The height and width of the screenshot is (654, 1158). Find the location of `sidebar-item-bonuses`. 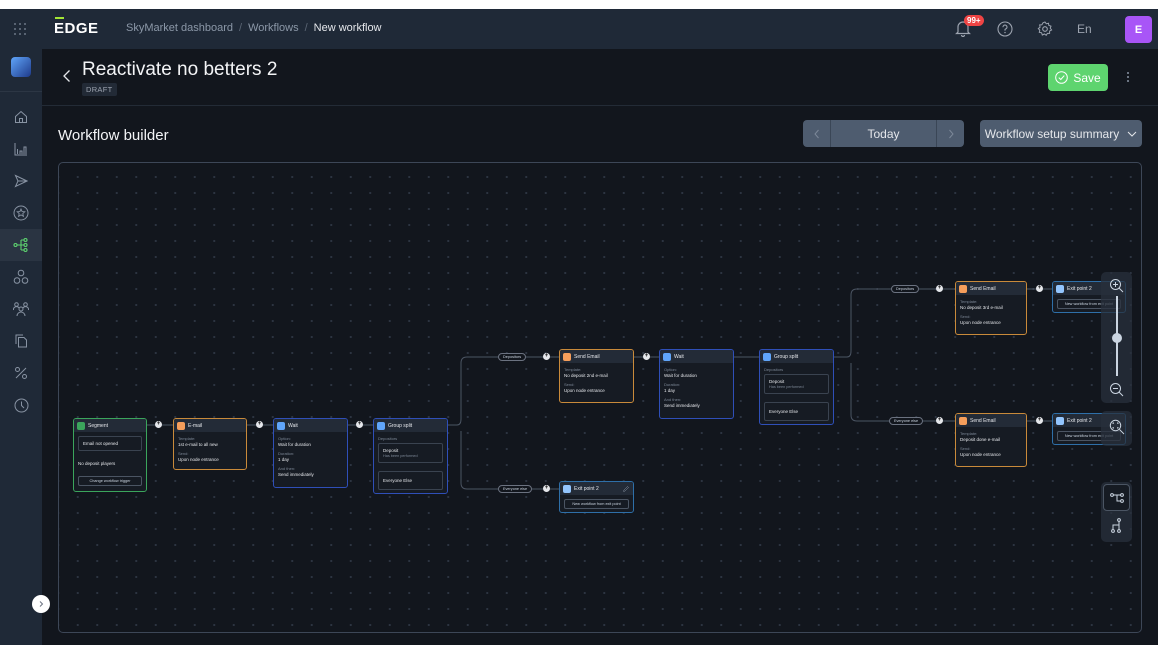

sidebar-item-bonuses is located at coordinates (21, 373).